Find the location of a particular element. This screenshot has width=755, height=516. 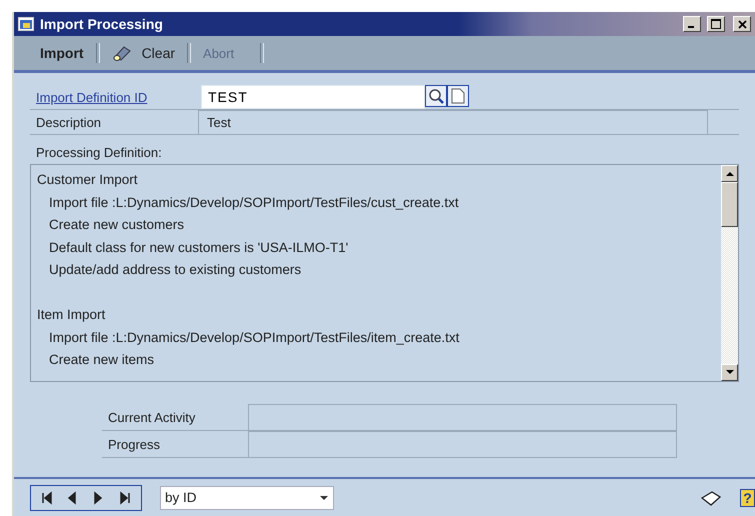

field-label: Processing Definition: is located at coordinates (99, 152).